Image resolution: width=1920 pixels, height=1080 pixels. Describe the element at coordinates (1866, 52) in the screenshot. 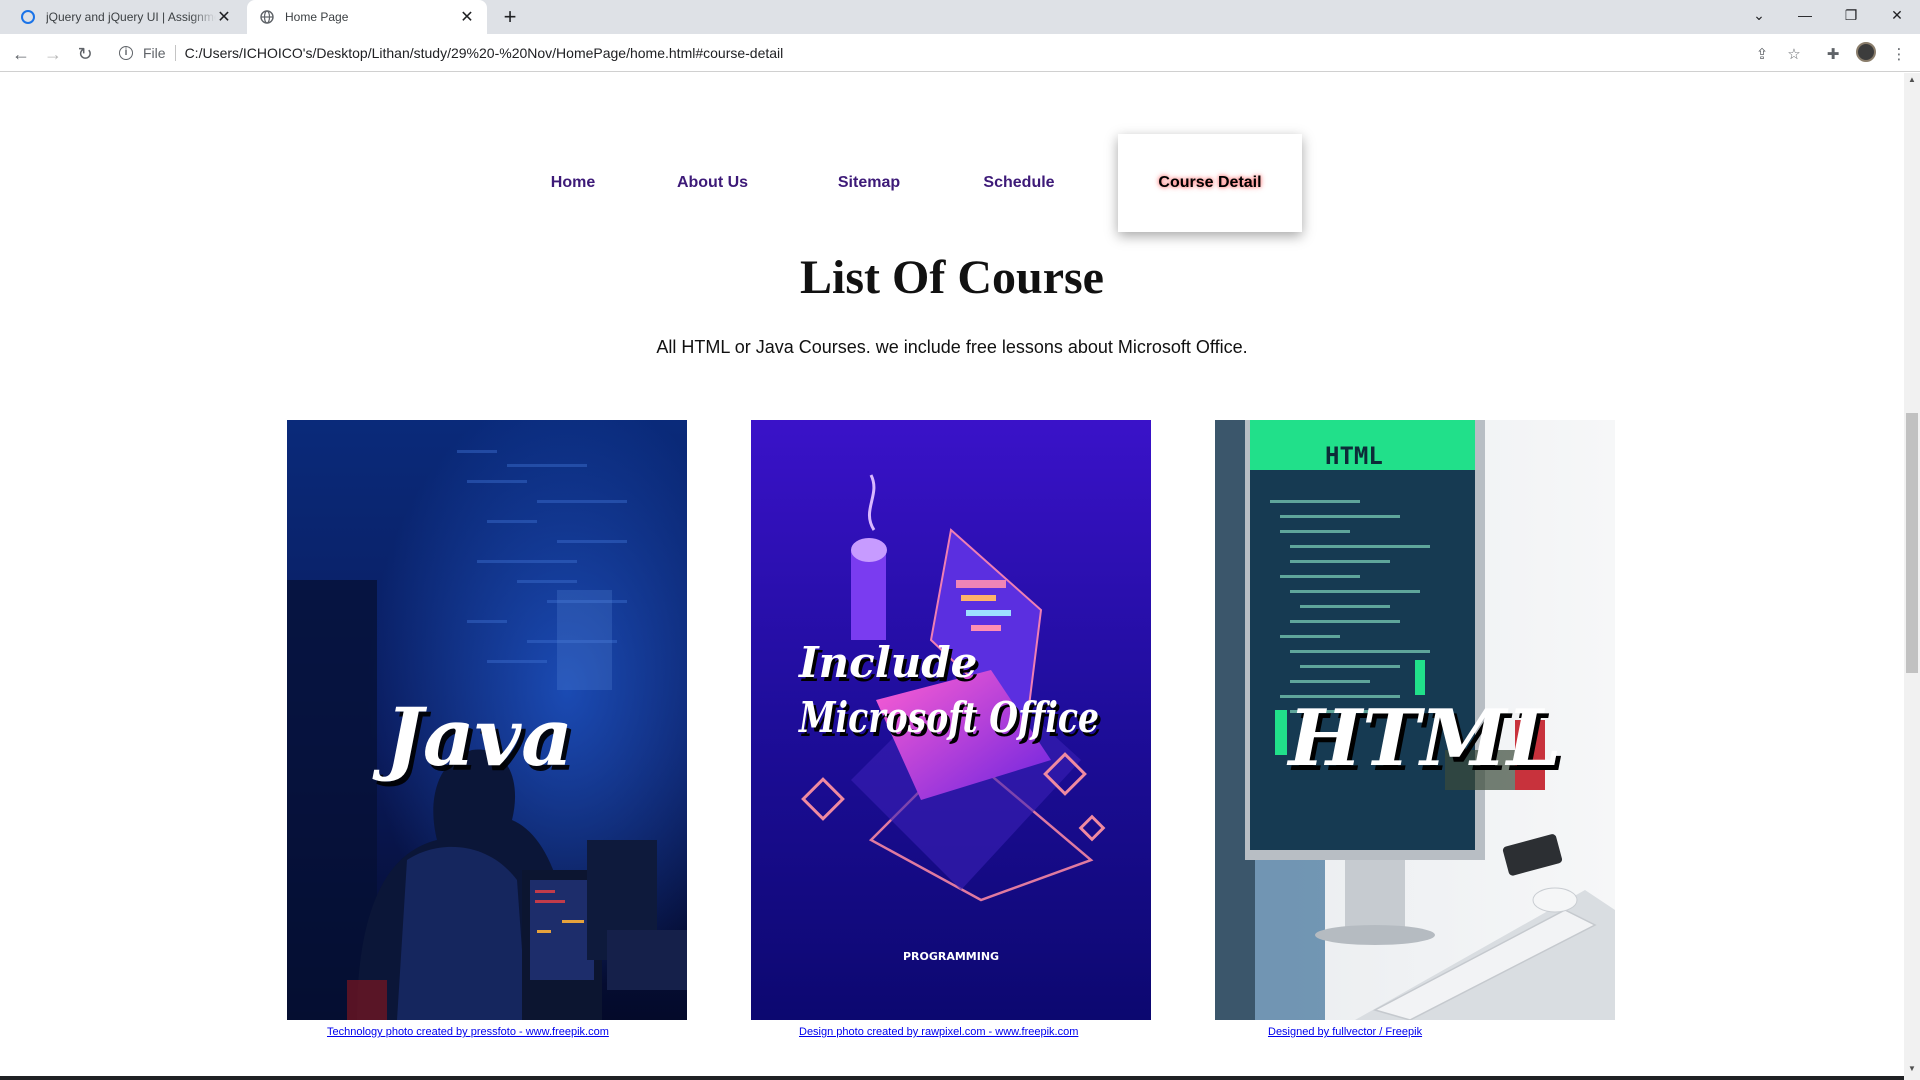

I see `profile-avatar` at that location.